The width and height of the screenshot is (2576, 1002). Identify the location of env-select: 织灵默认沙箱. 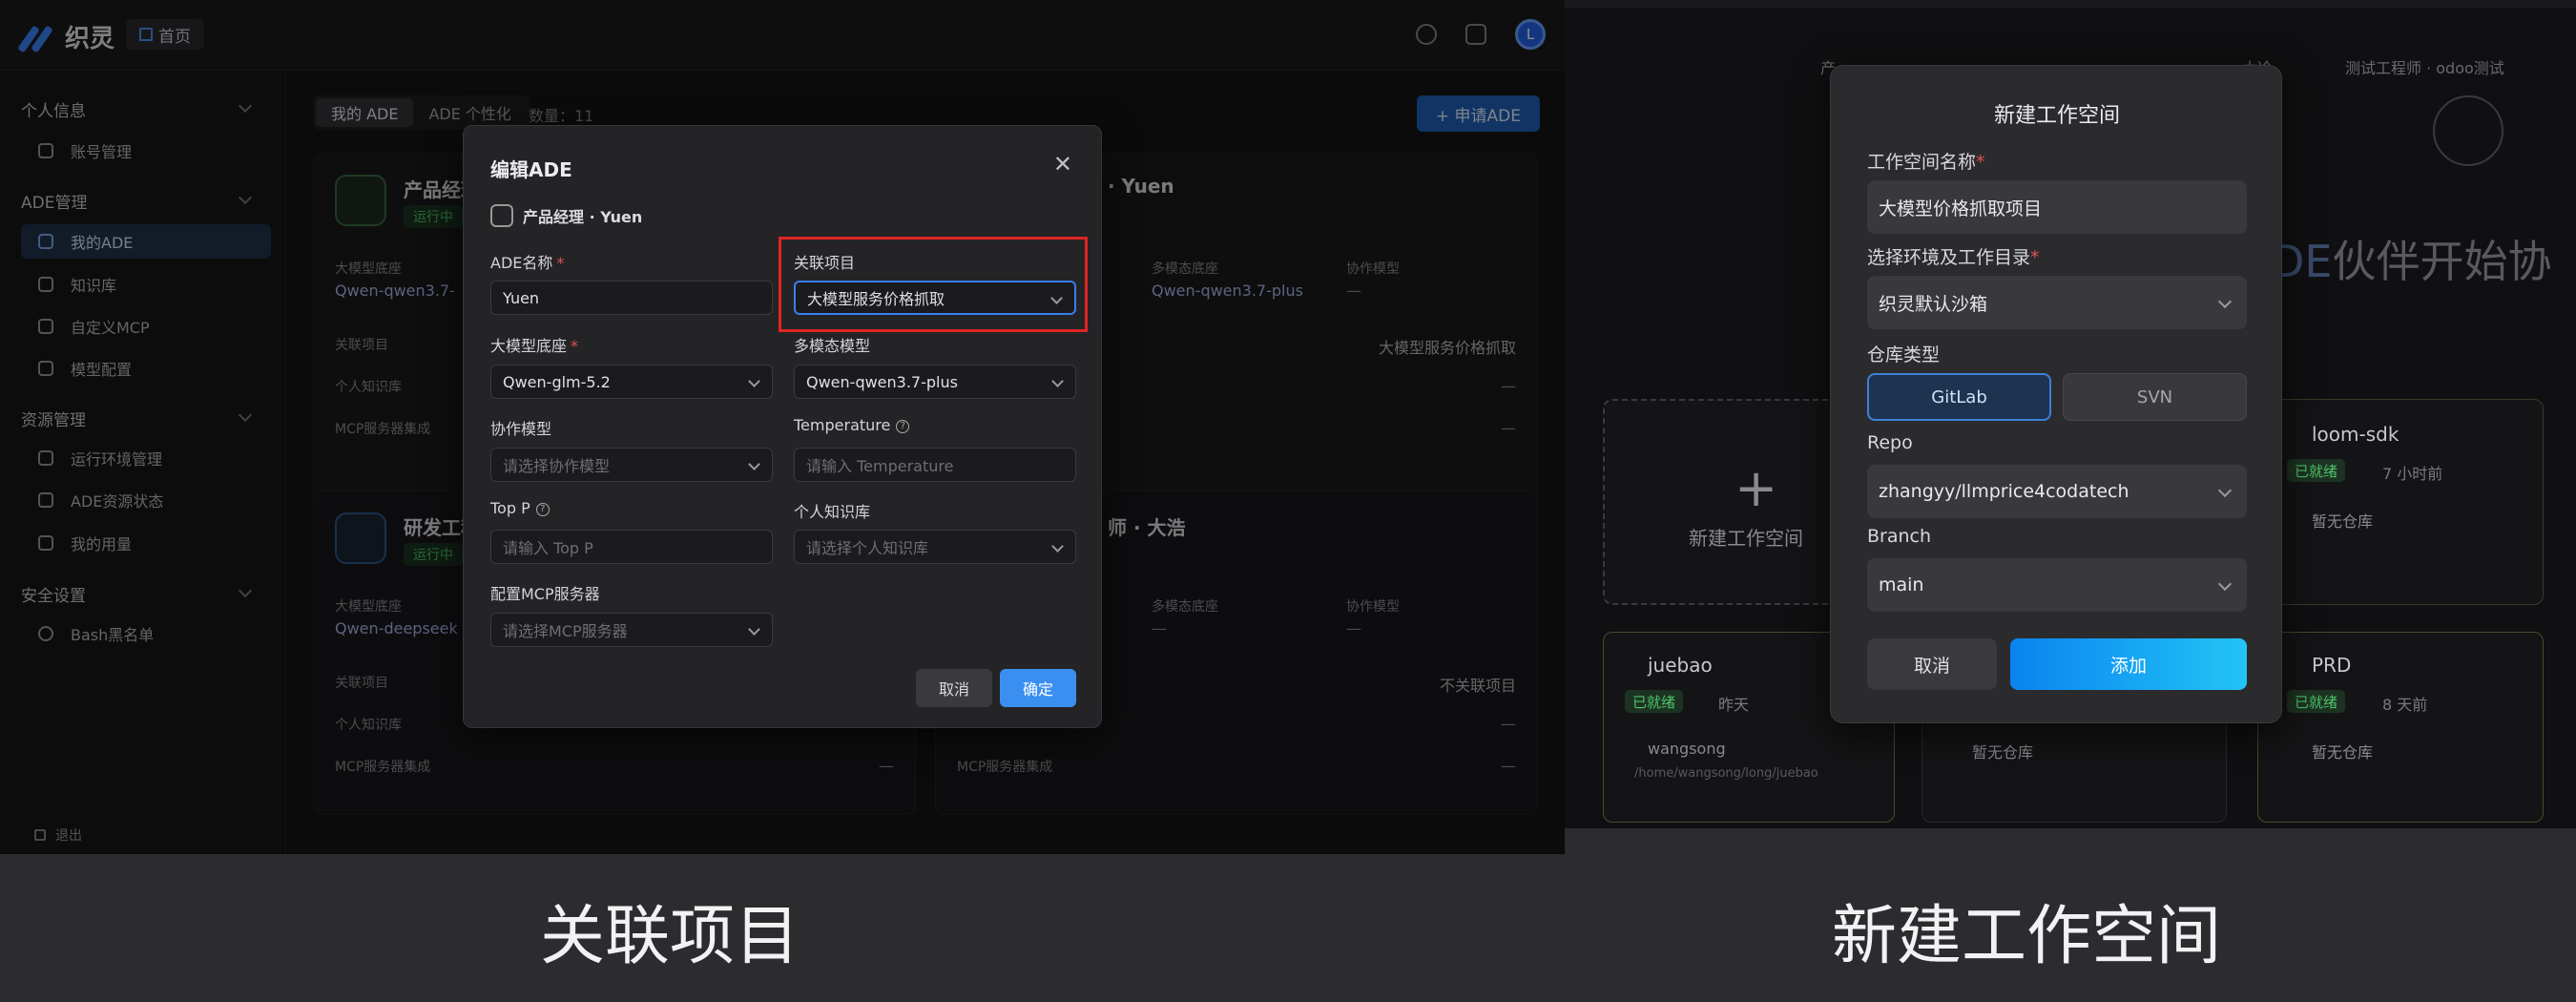
(2057, 302).